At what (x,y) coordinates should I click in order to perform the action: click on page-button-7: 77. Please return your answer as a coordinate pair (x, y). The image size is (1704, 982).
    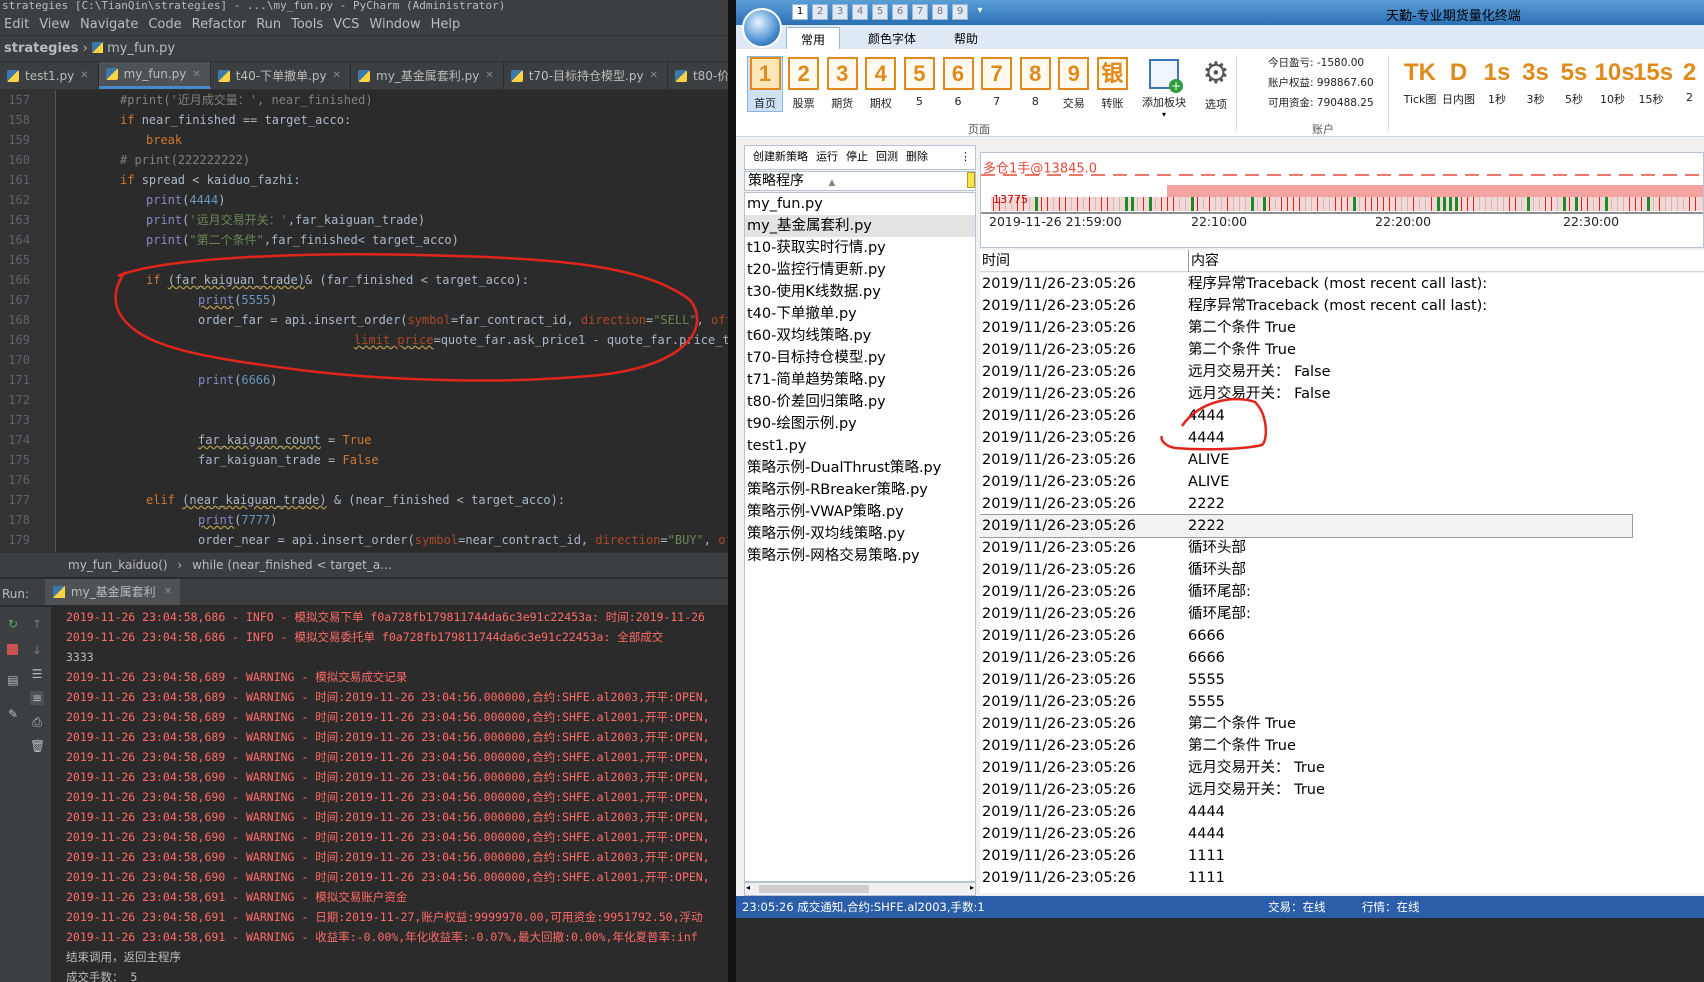
    Looking at the image, I should click on (997, 82).